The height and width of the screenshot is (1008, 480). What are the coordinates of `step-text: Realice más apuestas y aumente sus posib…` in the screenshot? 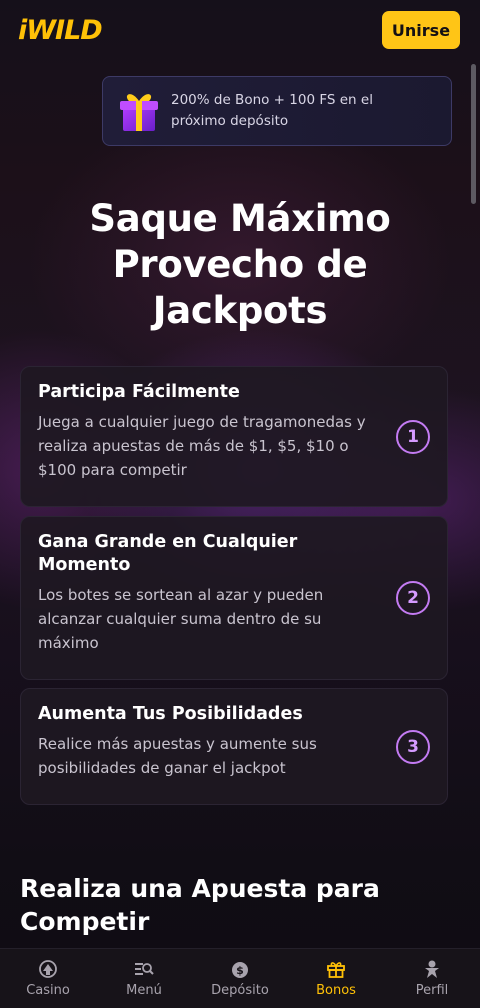 It's located at (177, 756).